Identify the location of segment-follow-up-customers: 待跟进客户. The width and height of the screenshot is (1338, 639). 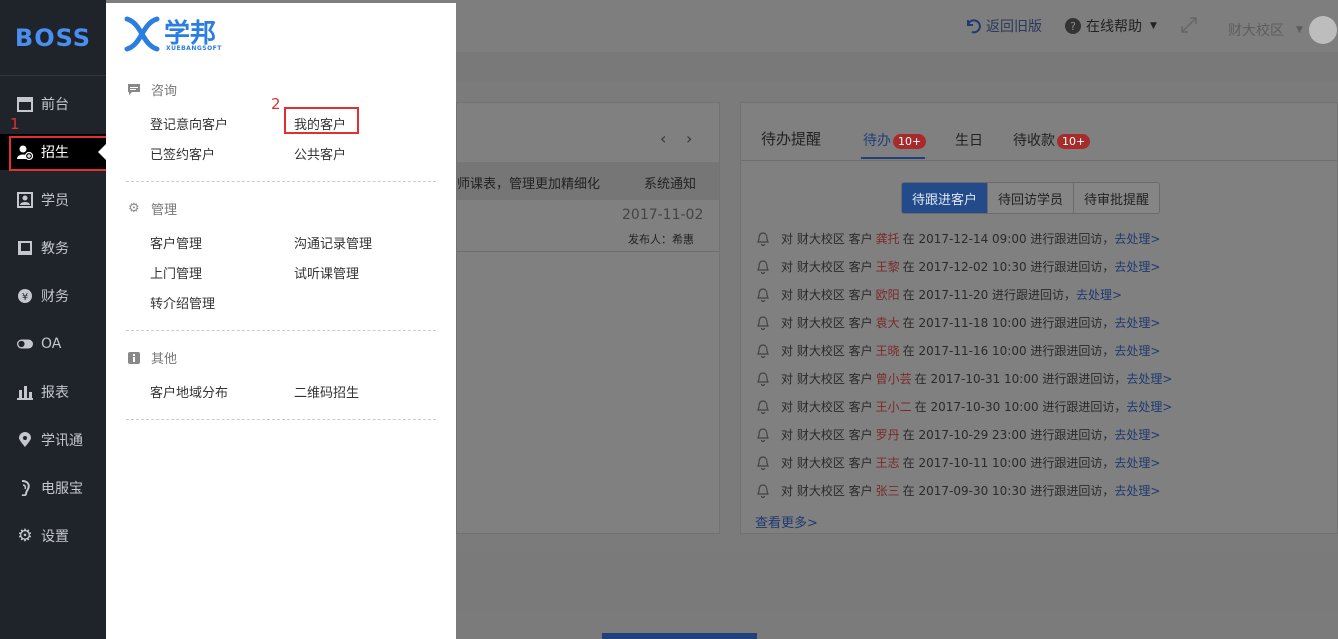
(945, 198).